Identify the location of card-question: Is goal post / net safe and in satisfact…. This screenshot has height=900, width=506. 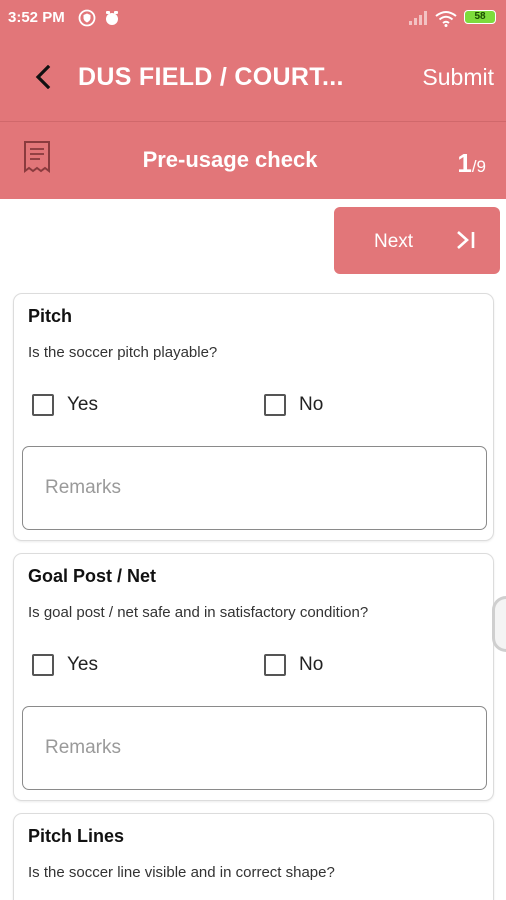
(198, 612).